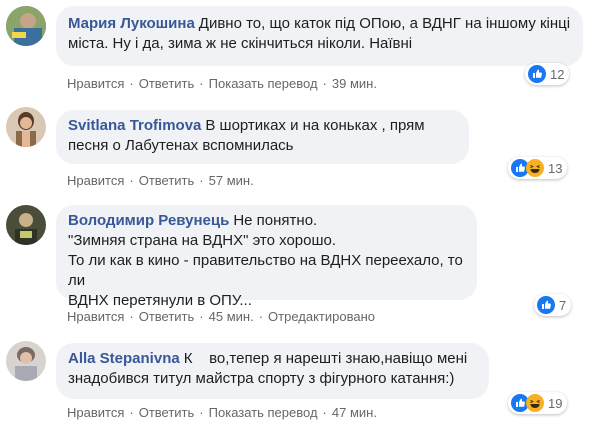 This screenshot has height=427, width=610. I want to click on reactions-count: 12, so click(557, 74).